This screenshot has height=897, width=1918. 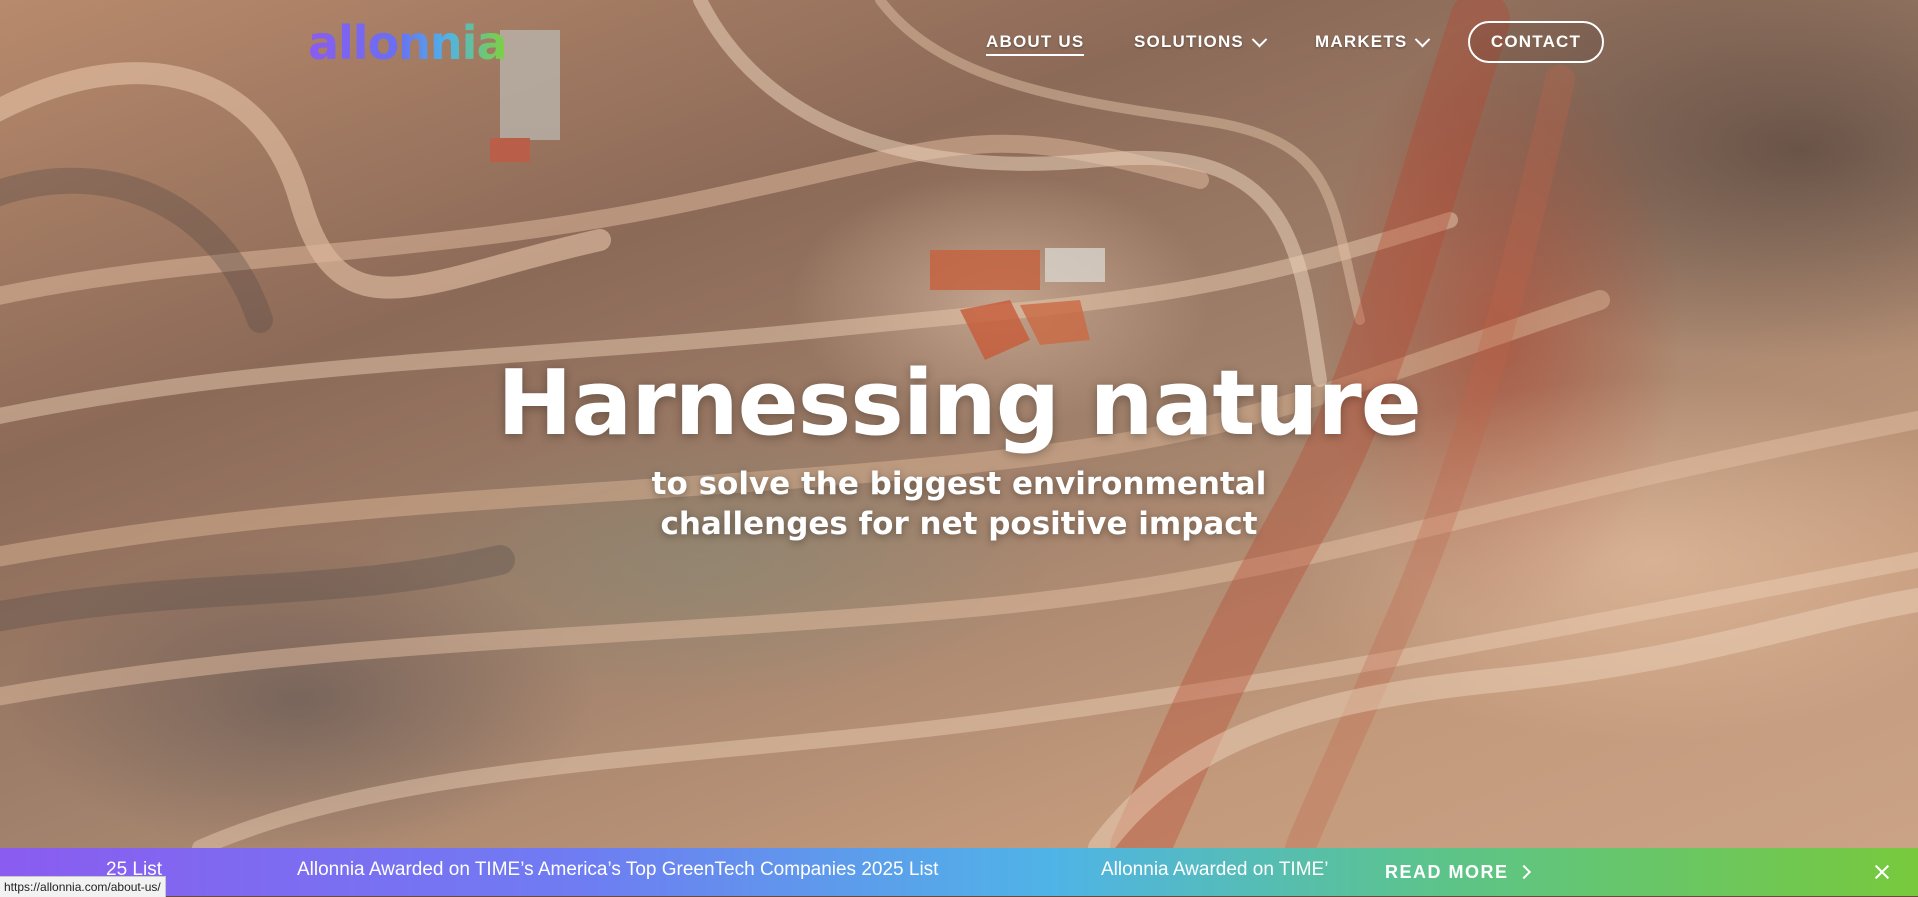 I want to click on ticker-fragment-right: Allonnia Awarded on TIME’, so click(x=1214, y=870).